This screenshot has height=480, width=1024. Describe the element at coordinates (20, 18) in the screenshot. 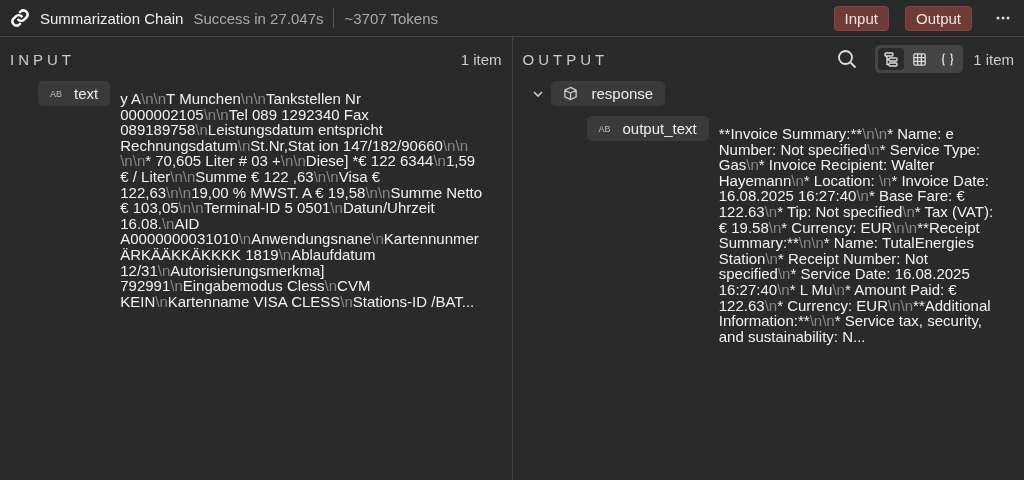

I see `link-icon` at that location.